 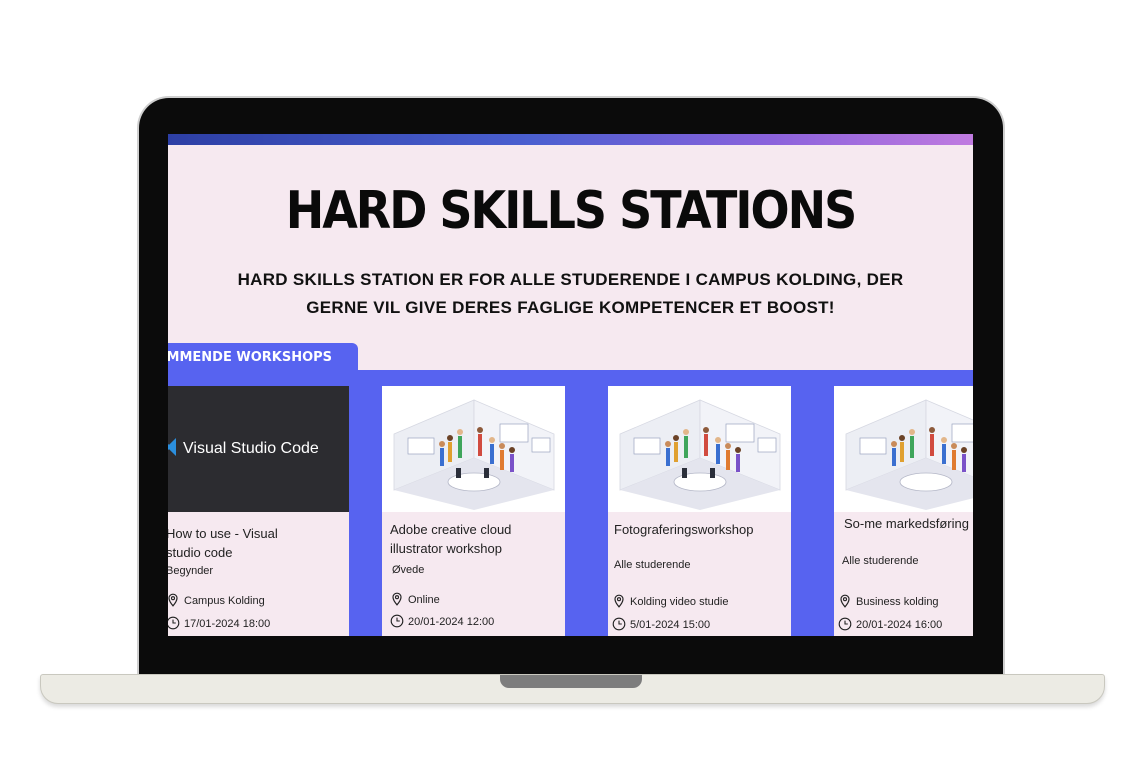 I want to click on workshop-level: Øvede, so click(x=408, y=570).